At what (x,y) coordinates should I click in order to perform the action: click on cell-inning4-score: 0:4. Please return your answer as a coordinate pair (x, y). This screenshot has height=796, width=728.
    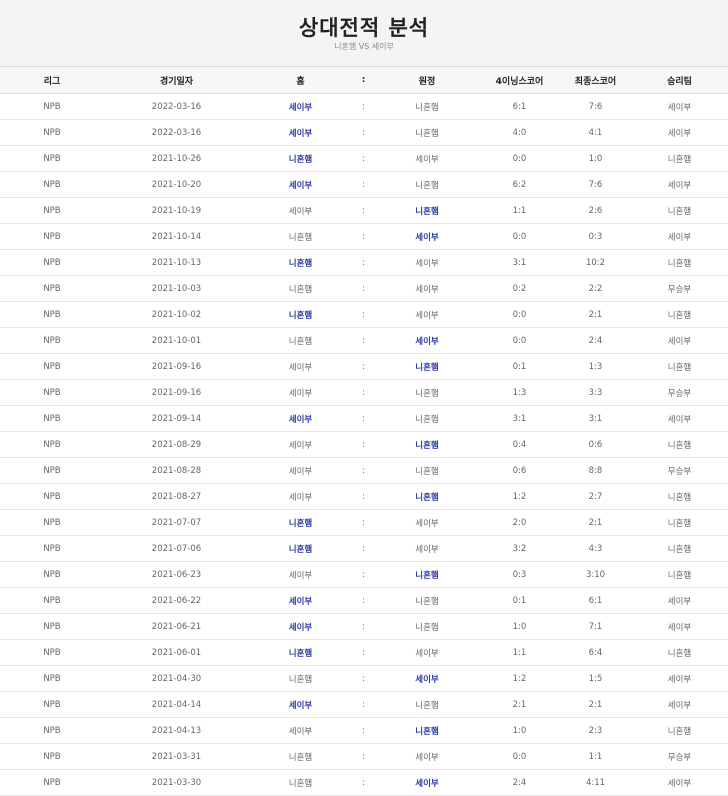
    Looking at the image, I should click on (519, 444).